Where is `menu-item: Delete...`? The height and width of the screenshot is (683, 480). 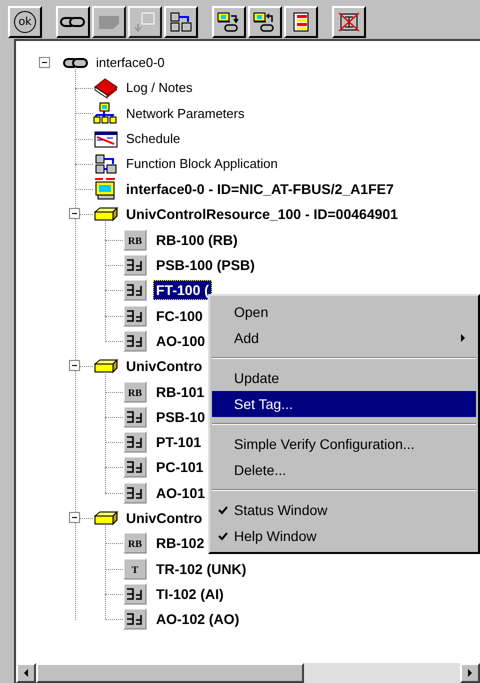
menu-item: Delete... is located at coordinates (344, 470).